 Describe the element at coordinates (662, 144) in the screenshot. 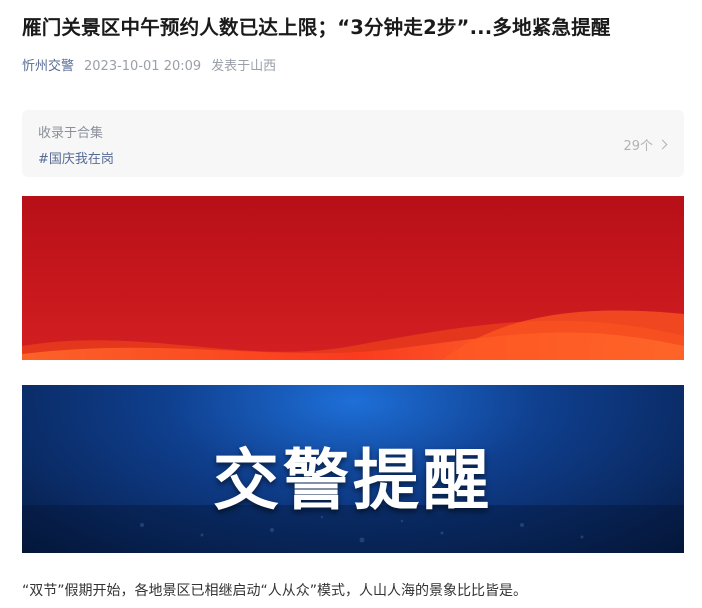

I see `chevron-right-icon` at that location.